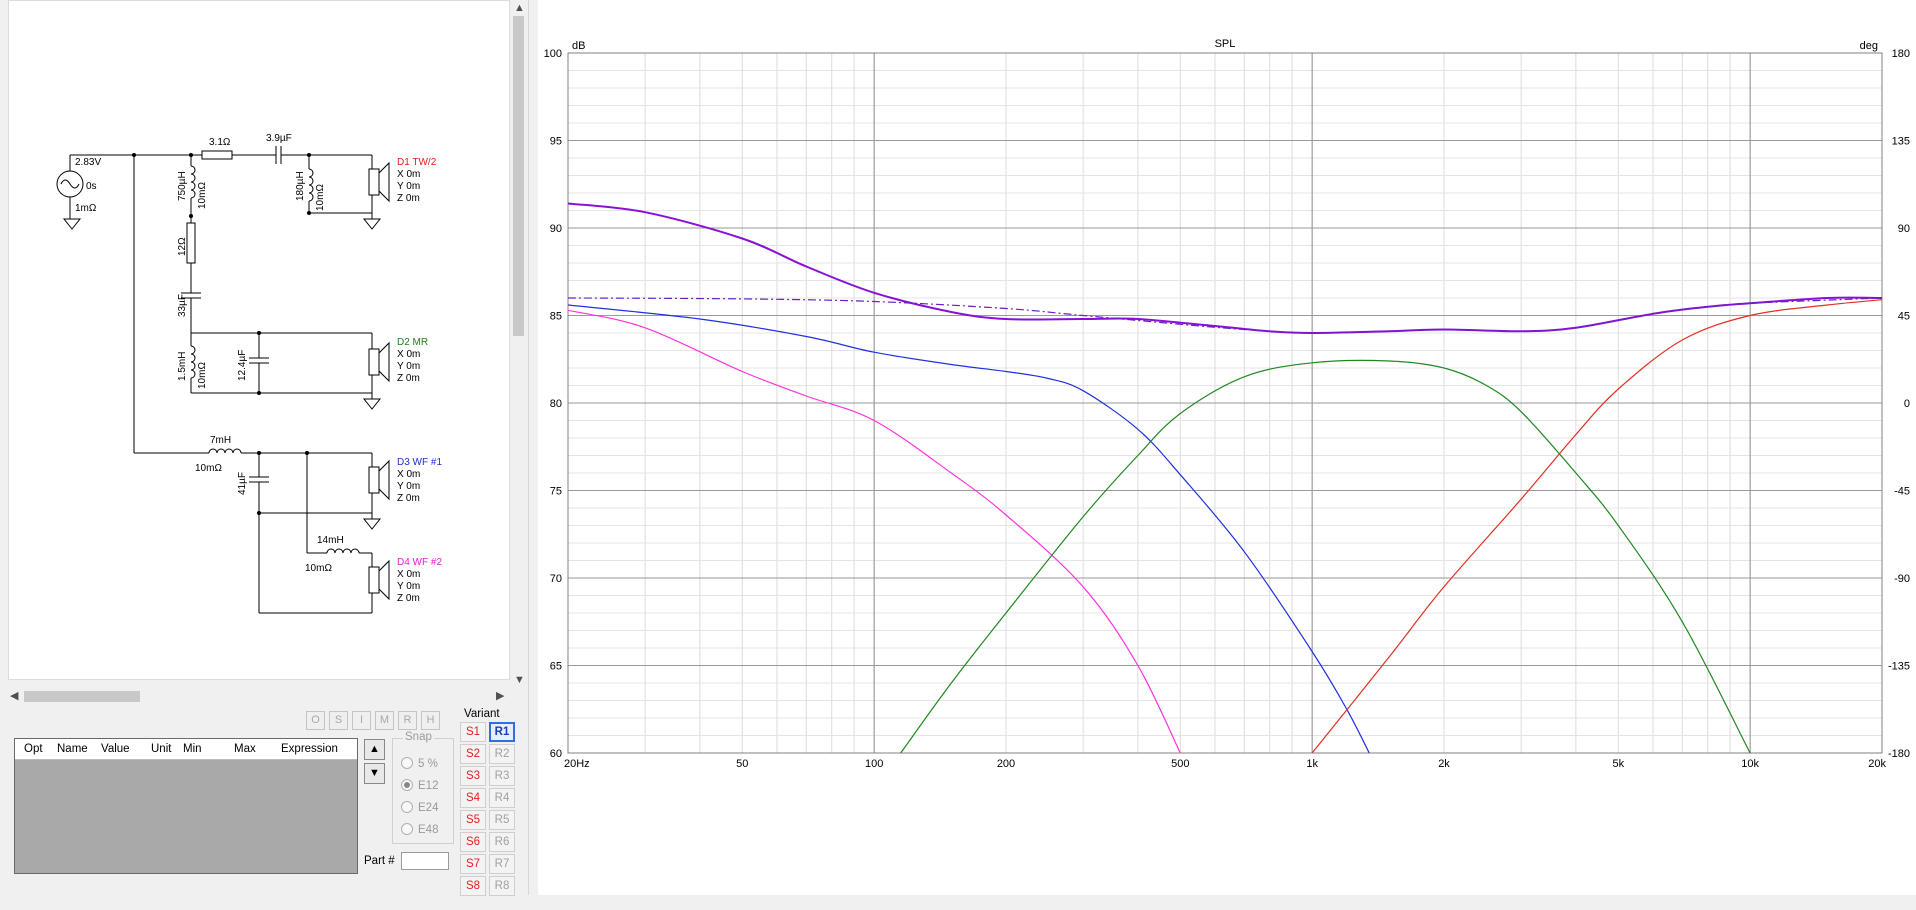 The height and width of the screenshot is (910, 1916). What do you see at coordinates (473, 732) in the screenshot?
I see `variant-s1-button: S1` at bounding box center [473, 732].